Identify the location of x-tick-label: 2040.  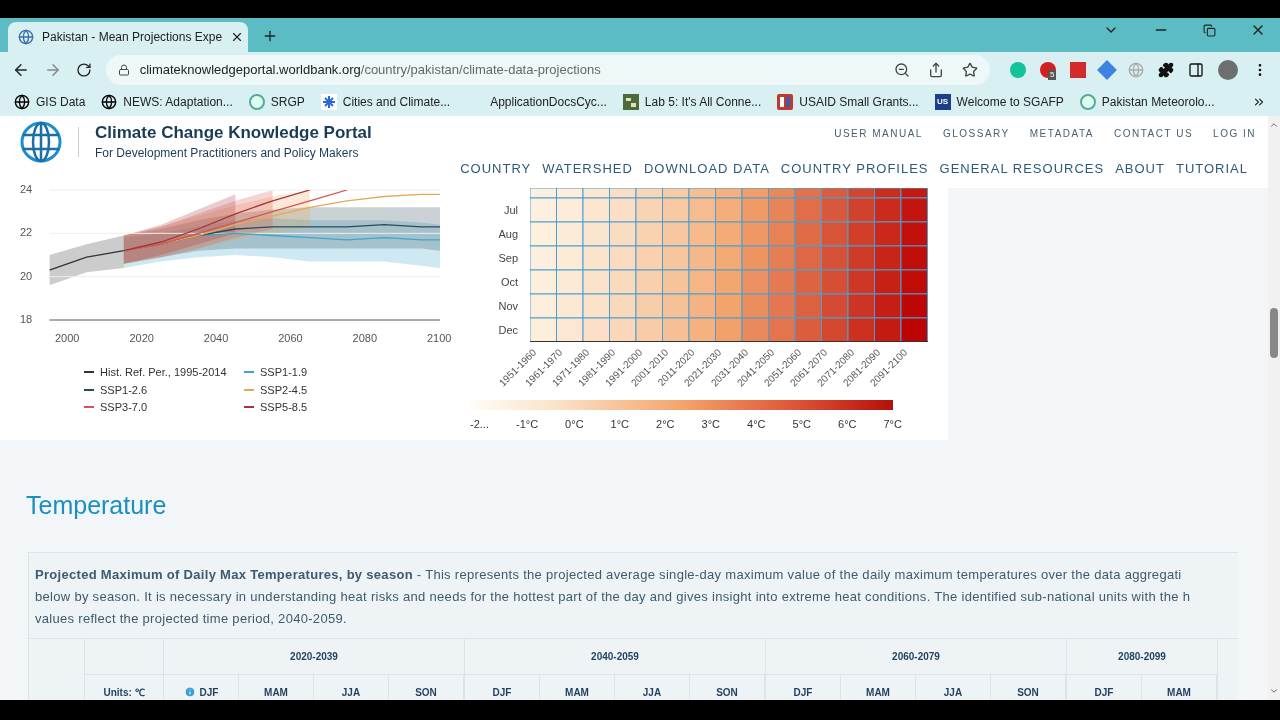
(216, 338).